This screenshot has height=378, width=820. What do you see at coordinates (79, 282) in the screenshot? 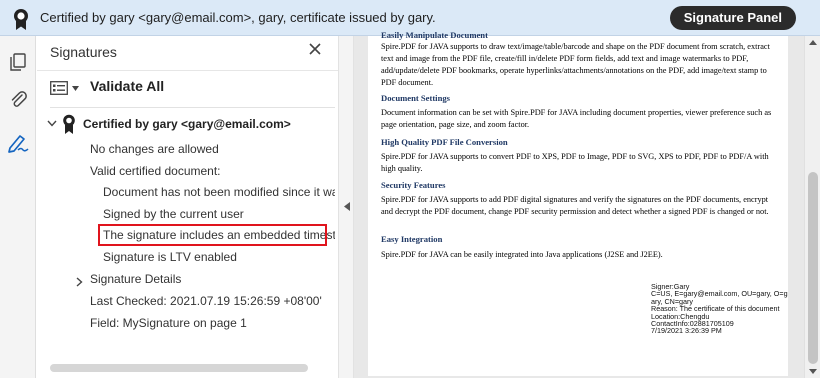
I see `chevron-right-icon` at bounding box center [79, 282].